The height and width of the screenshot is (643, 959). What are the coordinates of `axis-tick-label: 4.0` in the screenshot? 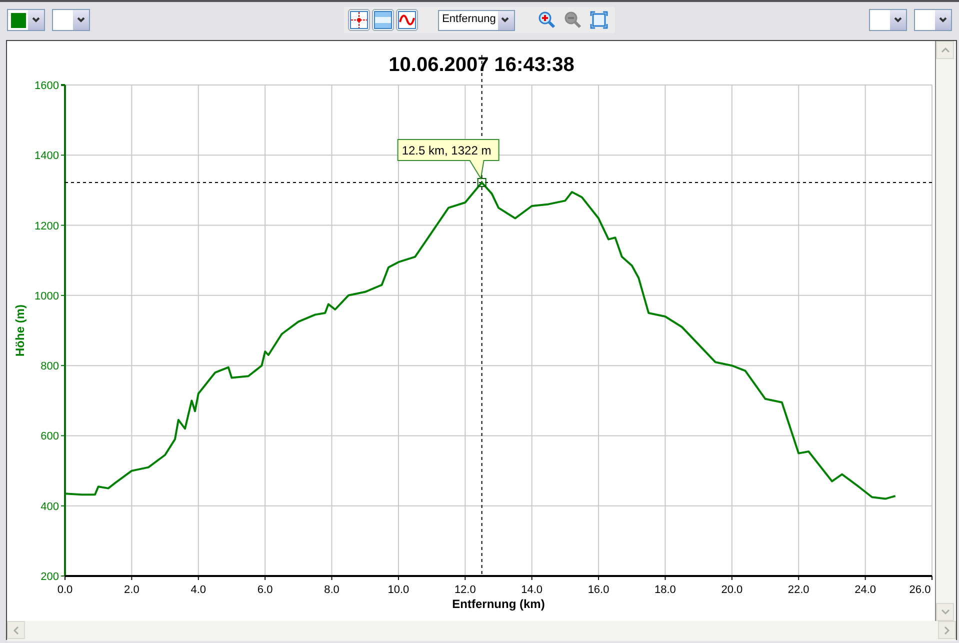 It's located at (198, 590).